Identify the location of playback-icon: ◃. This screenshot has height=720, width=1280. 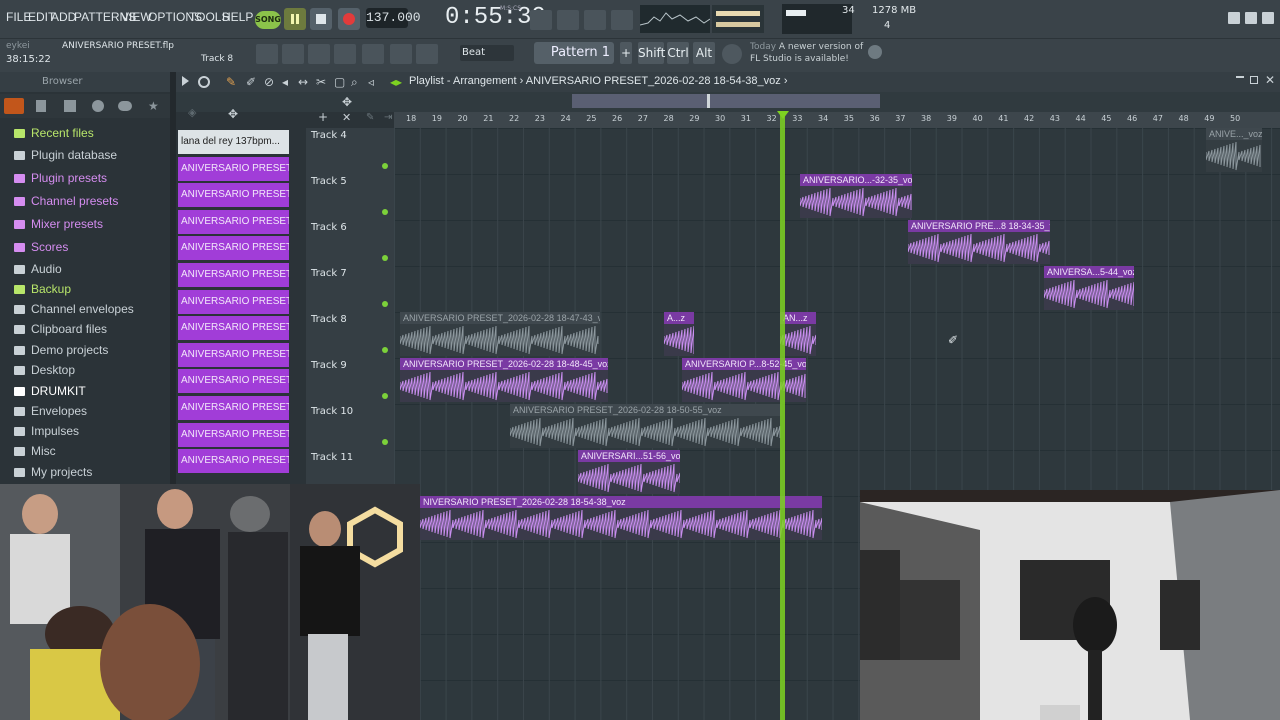
(371, 82).